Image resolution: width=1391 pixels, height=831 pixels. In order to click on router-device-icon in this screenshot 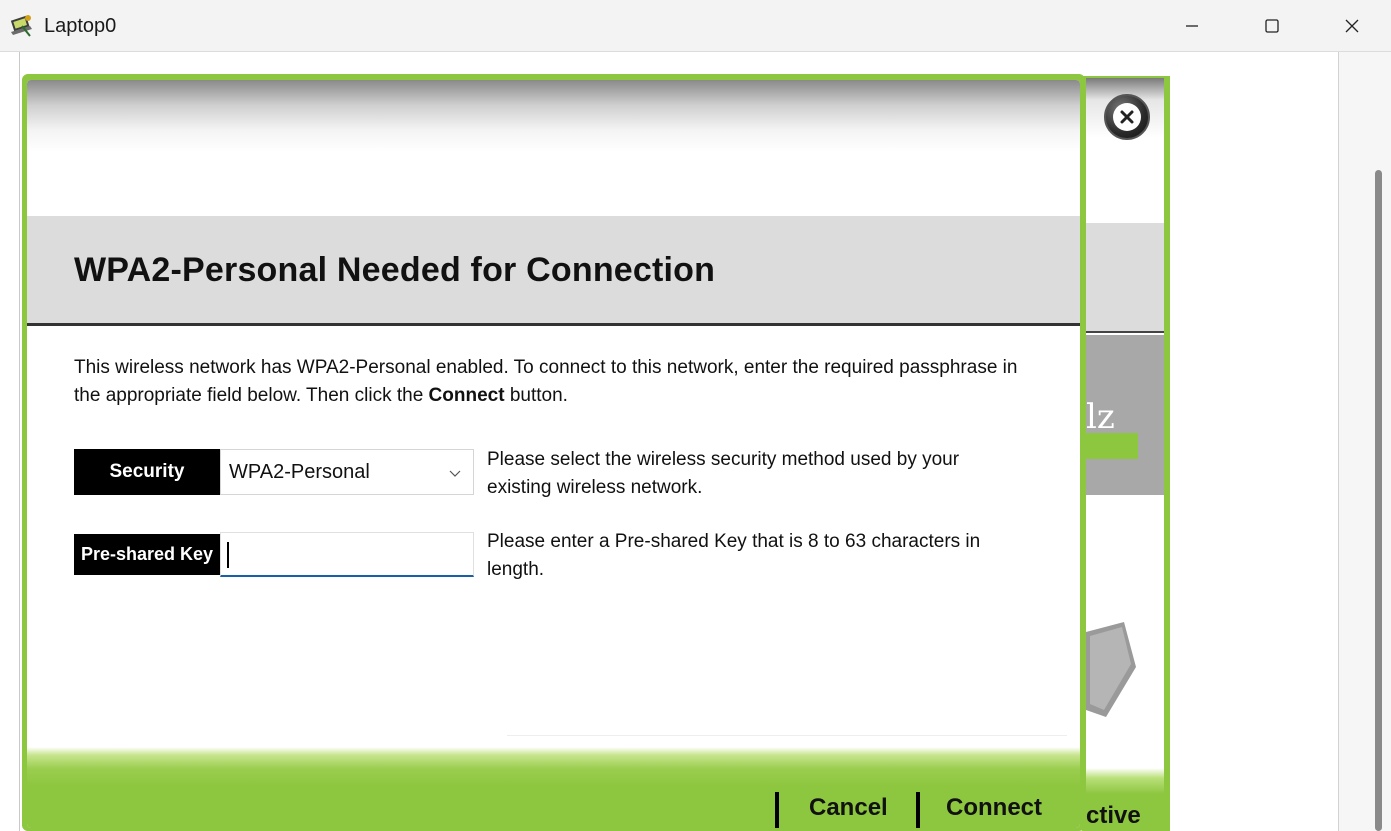, I will do `click(1111, 669)`.